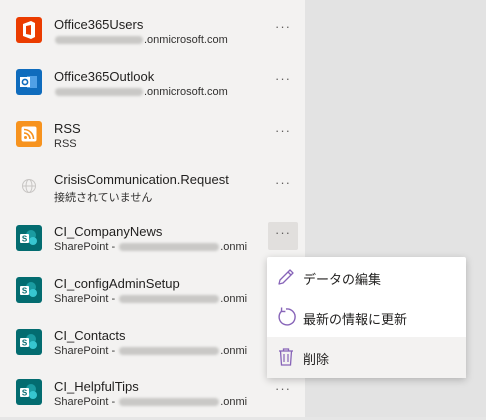 The width and height of the screenshot is (486, 420). I want to click on connection-subtitle: RSS, so click(65, 144).